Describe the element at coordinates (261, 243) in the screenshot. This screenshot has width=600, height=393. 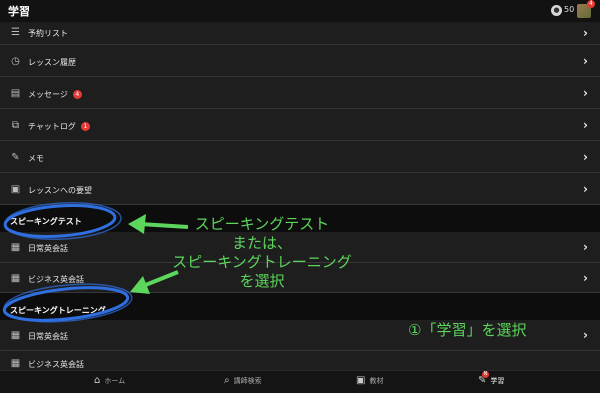
I see `annotation-line: または、` at that location.